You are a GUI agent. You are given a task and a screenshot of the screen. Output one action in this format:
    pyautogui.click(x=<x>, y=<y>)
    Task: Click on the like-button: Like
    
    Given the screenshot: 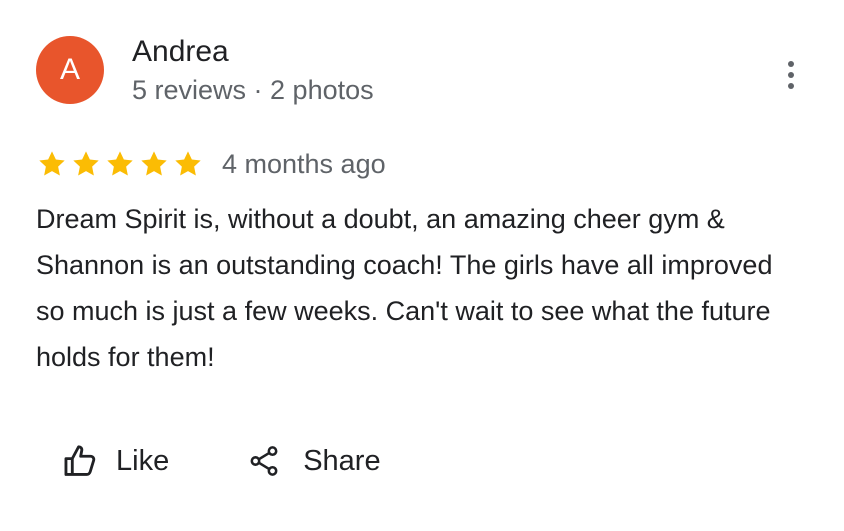 What is the action you would take?
    pyautogui.click(x=115, y=461)
    